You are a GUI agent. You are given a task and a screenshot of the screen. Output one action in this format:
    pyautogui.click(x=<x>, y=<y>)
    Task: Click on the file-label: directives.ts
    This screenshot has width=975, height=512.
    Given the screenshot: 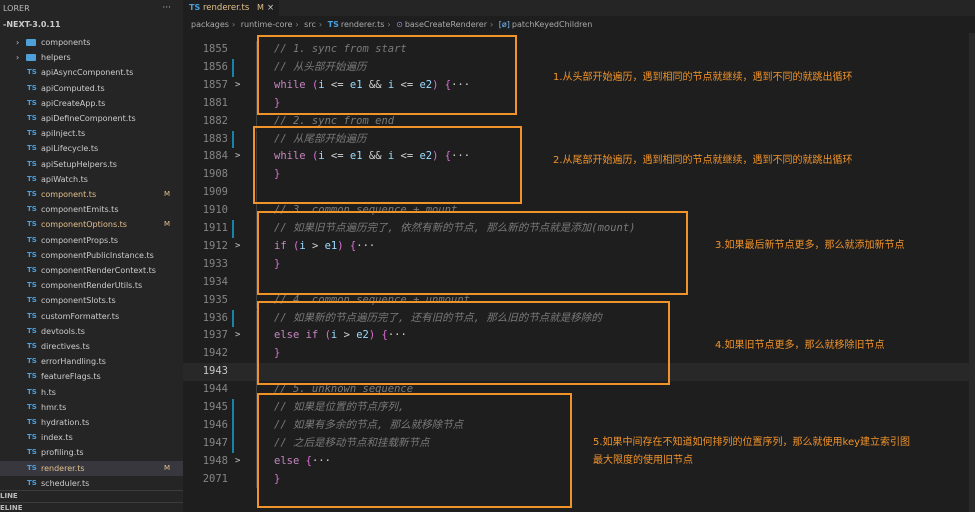 What is the action you would take?
    pyautogui.click(x=65, y=346)
    